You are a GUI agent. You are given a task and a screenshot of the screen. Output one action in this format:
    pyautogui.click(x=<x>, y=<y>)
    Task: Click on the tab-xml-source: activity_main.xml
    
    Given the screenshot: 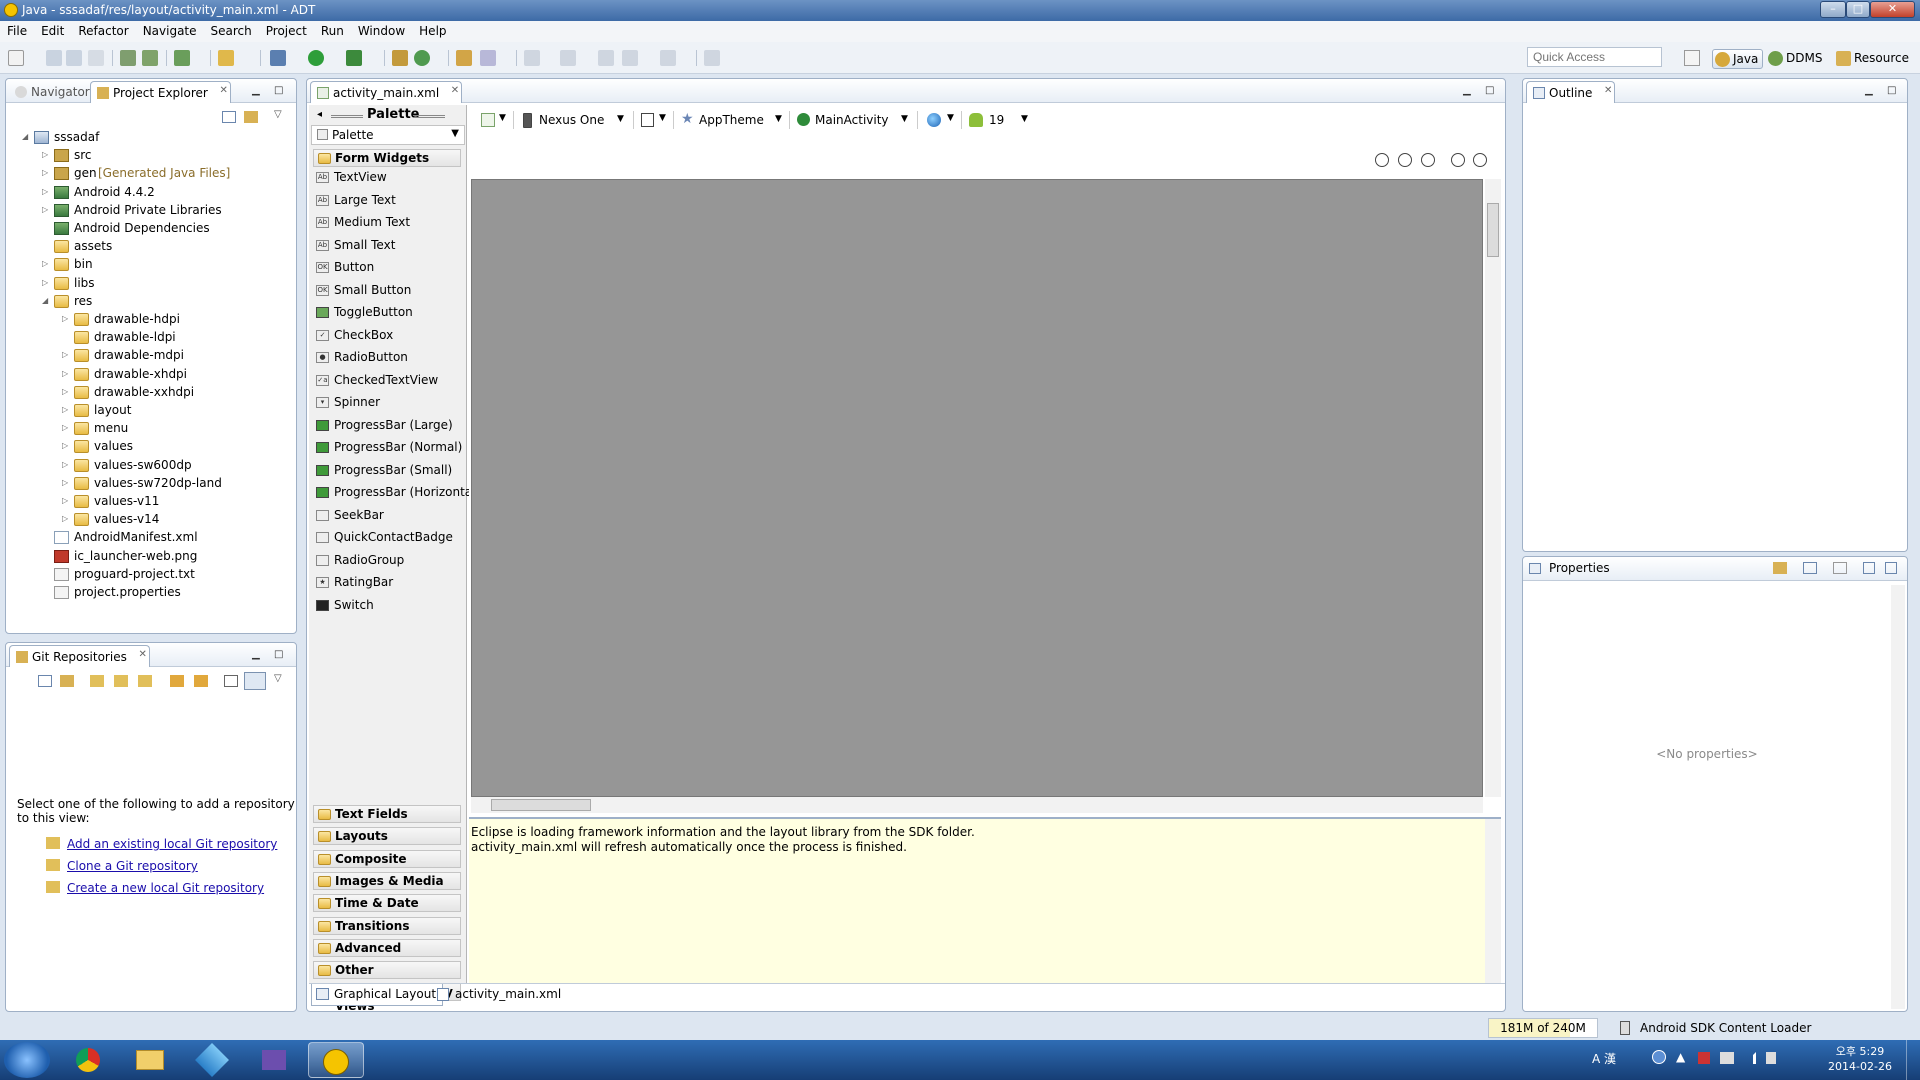 What is the action you would take?
    pyautogui.click(x=501, y=995)
    